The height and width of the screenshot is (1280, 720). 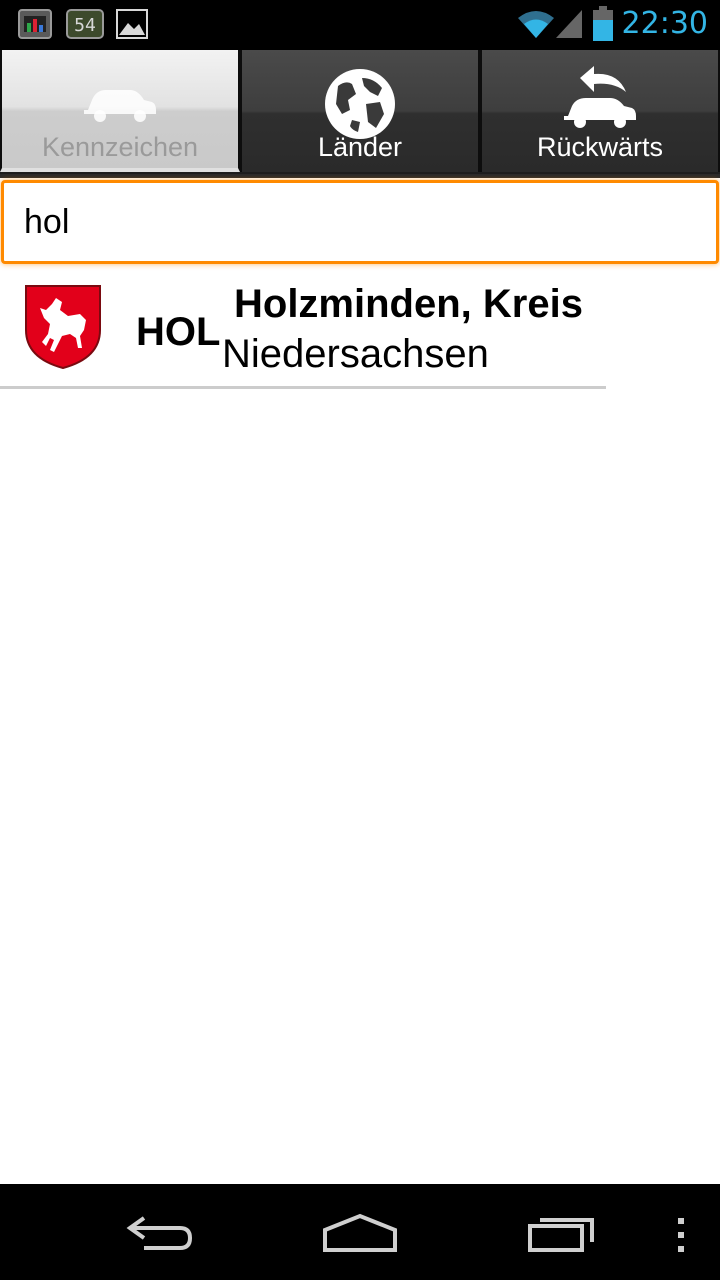 I want to click on tab-kennzeichen: Kennzeichen, so click(x=120, y=111).